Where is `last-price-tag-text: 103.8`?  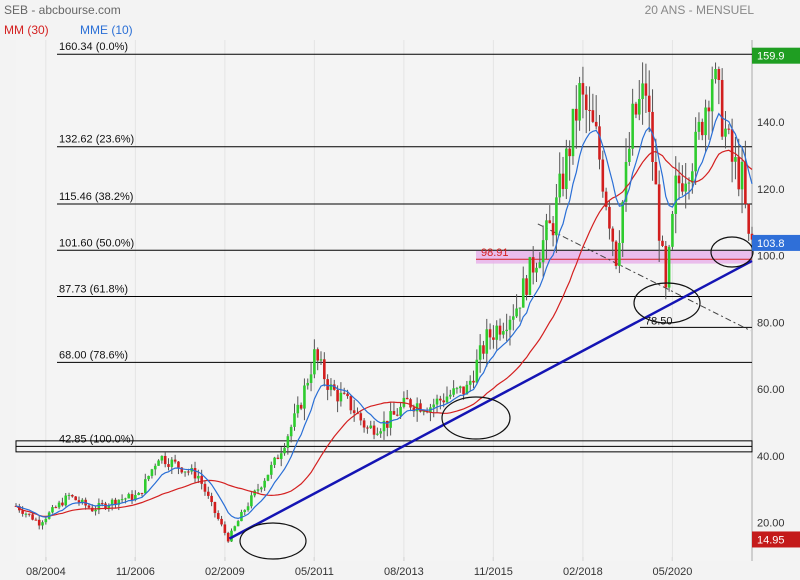
last-price-tag-text: 103.8 is located at coordinates (771, 244).